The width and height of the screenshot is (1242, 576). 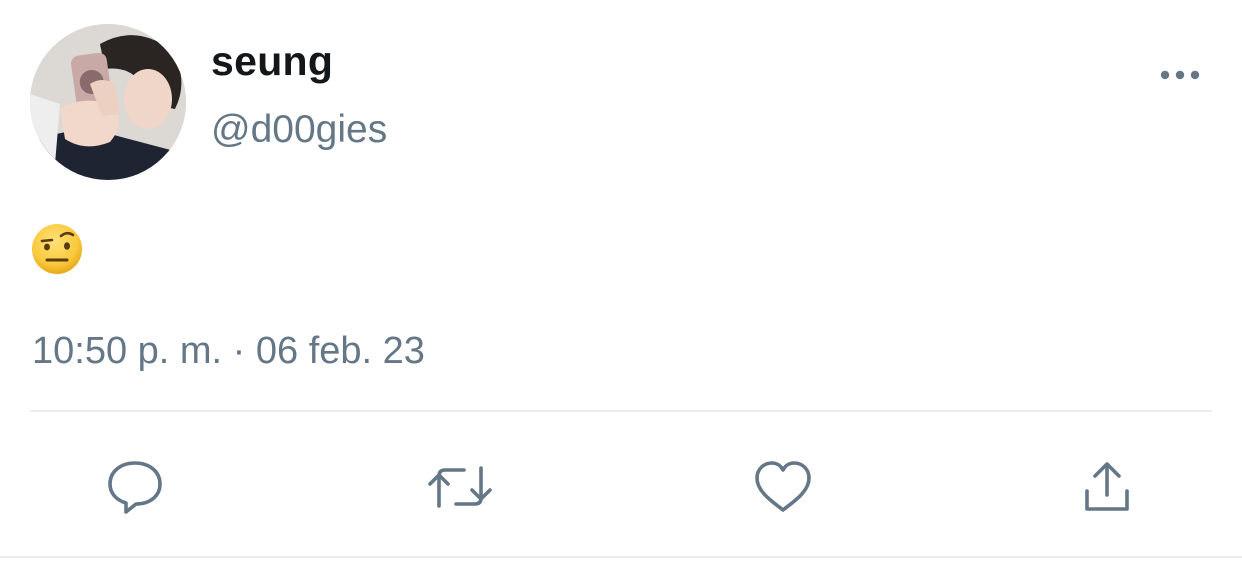 I want to click on avatar-photo, so click(x=108, y=102).